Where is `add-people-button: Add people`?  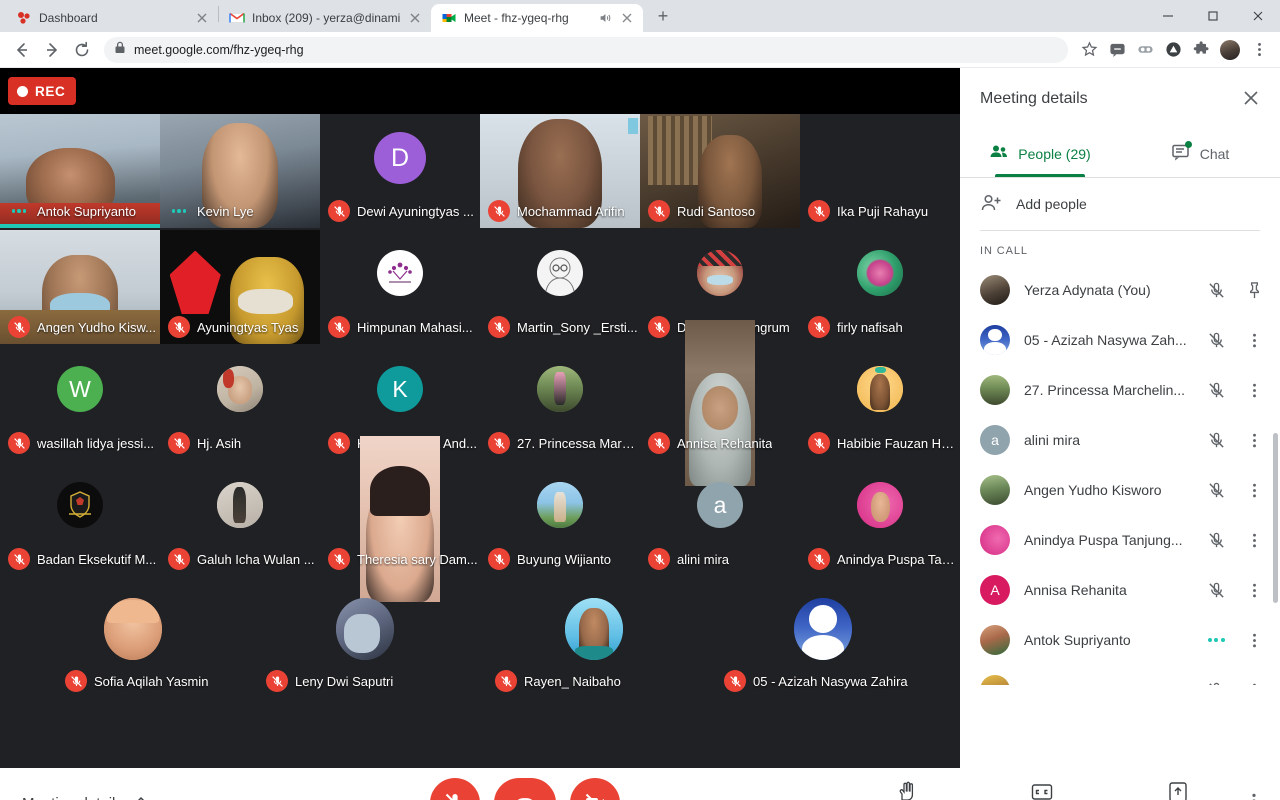 add-people-button: Add people is located at coordinates (1120, 204).